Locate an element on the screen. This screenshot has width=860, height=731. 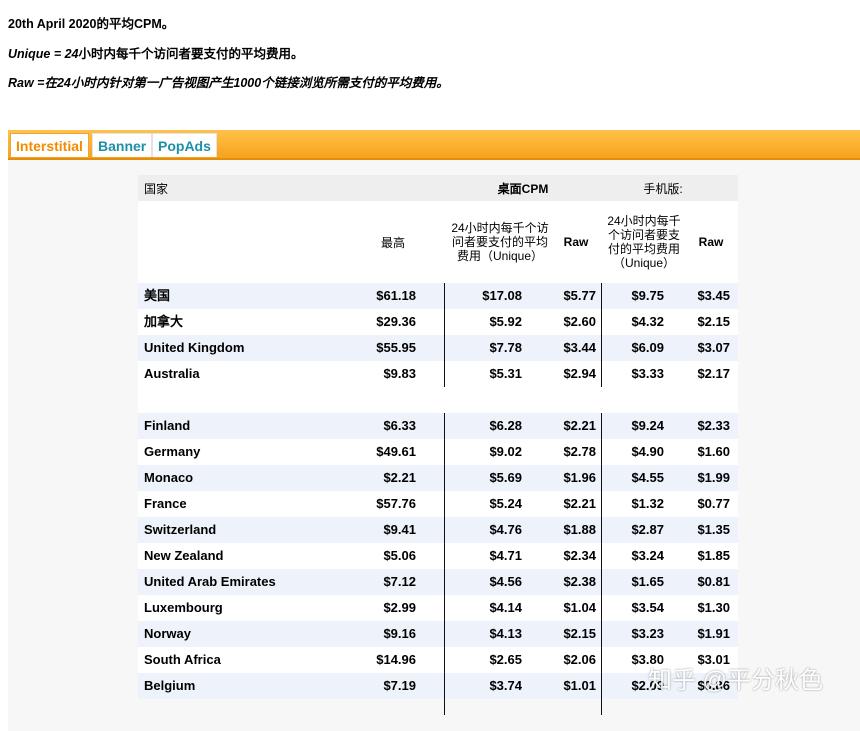
table-row: France $57.76 $5.24 $2.21 $1.32 $0.77 is located at coordinates (438, 504).